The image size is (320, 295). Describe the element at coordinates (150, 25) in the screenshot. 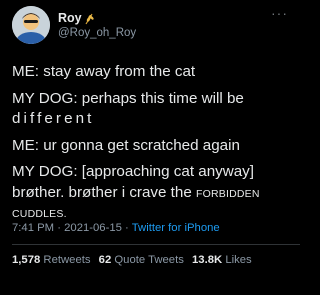

I see `tweet-header: Roy @Roy_oh_Roy ···` at that location.